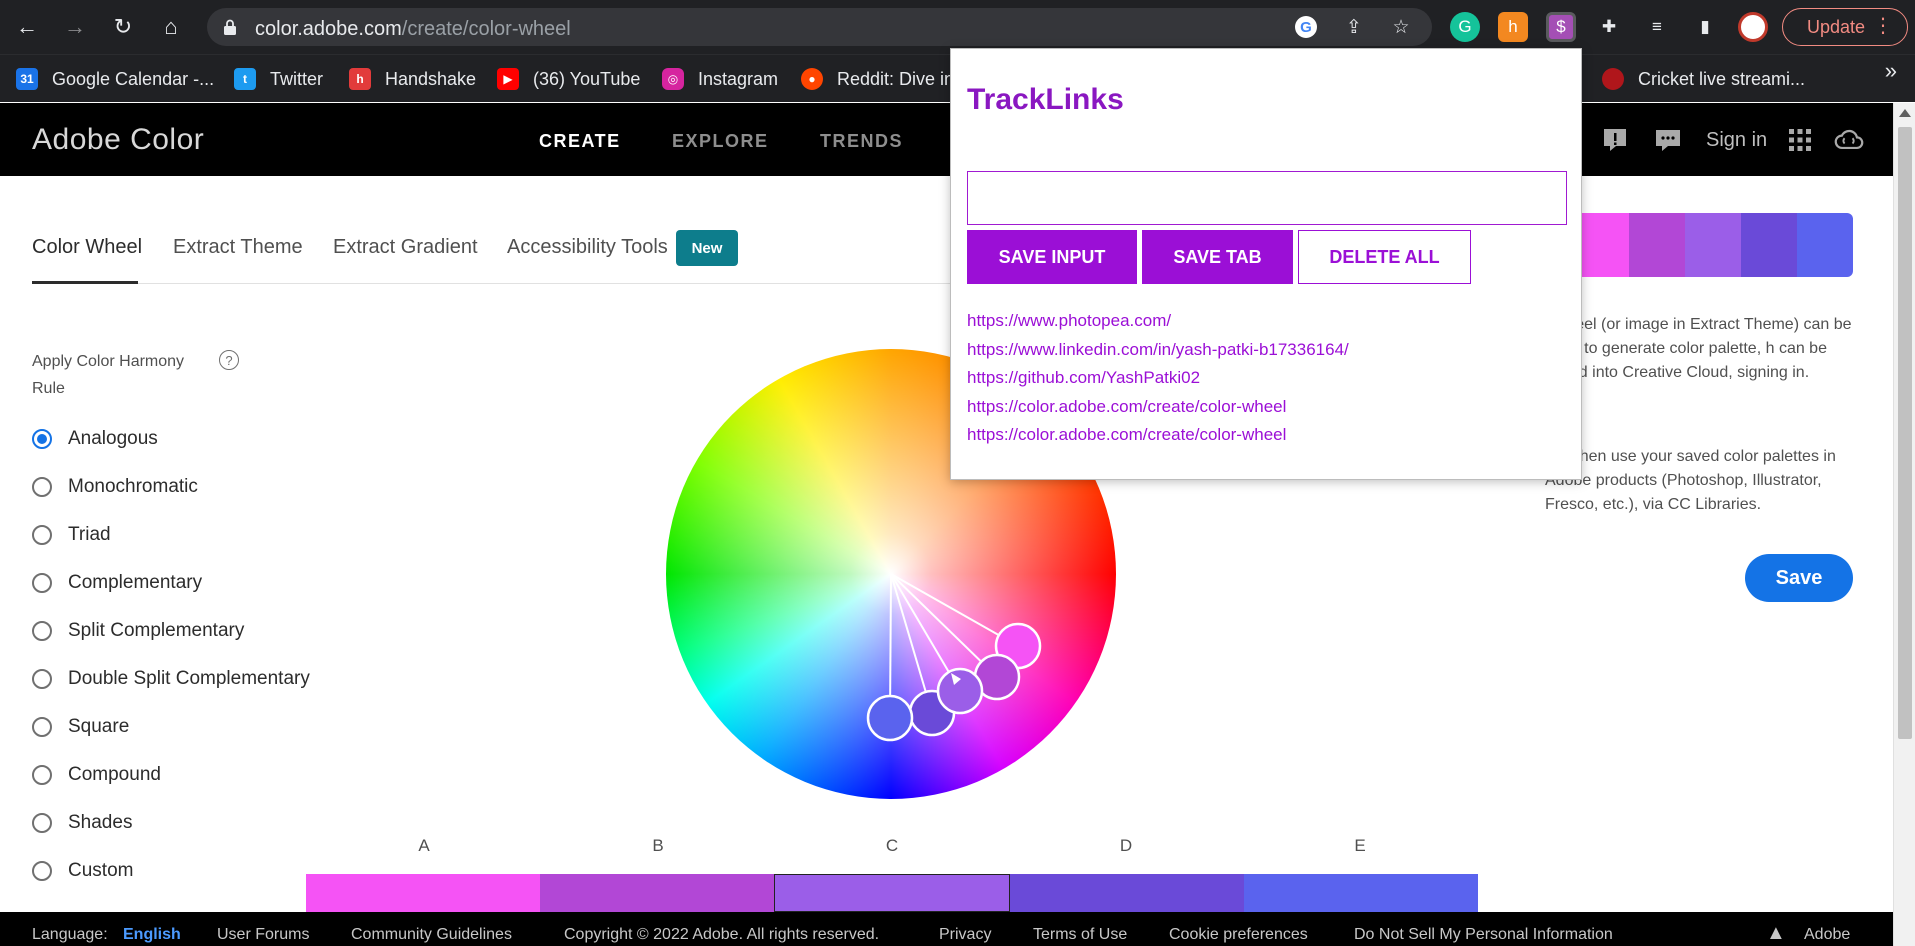 The image size is (1915, 946). I want to click on creative-cloud-icon, so click(1849, 140).